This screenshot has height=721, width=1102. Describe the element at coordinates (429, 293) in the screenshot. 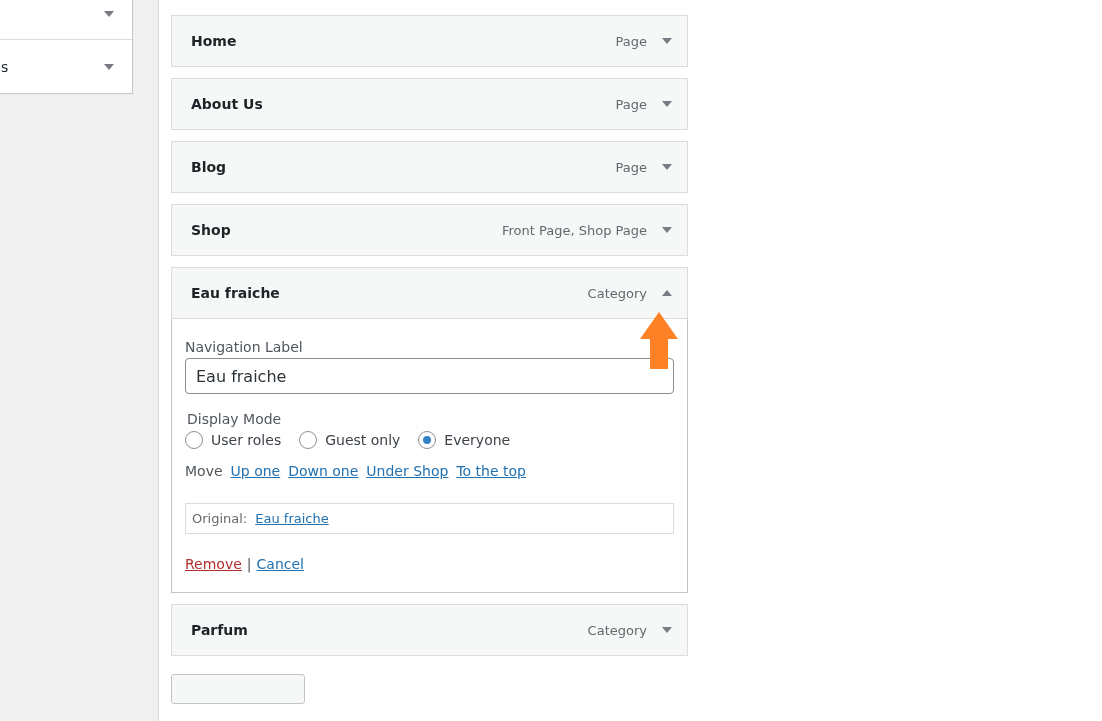

I see `menu-item-header: Eau fraiche Category` at that location.